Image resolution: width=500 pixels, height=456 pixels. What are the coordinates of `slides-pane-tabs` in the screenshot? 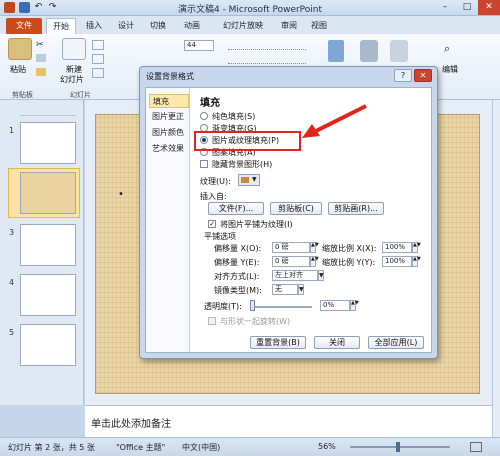 It's located at (48, 110).